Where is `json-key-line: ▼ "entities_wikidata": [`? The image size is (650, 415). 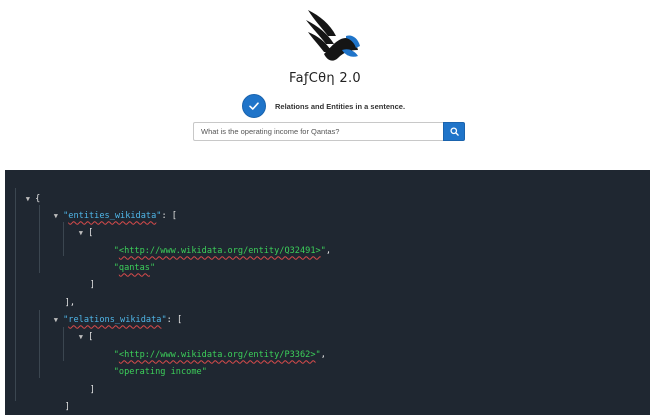 json-key-line: ▼ "entities_wikidata": [ is located at coordinates (115, 216).